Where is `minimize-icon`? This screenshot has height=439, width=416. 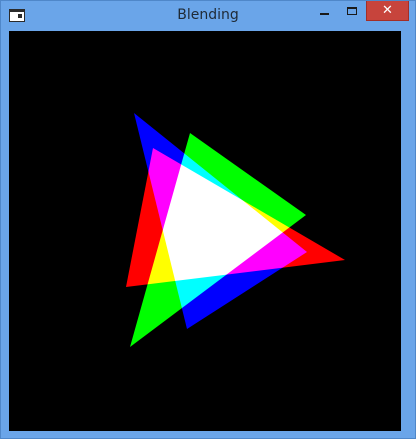 minimize-icon is located at coordinates (324, 14).